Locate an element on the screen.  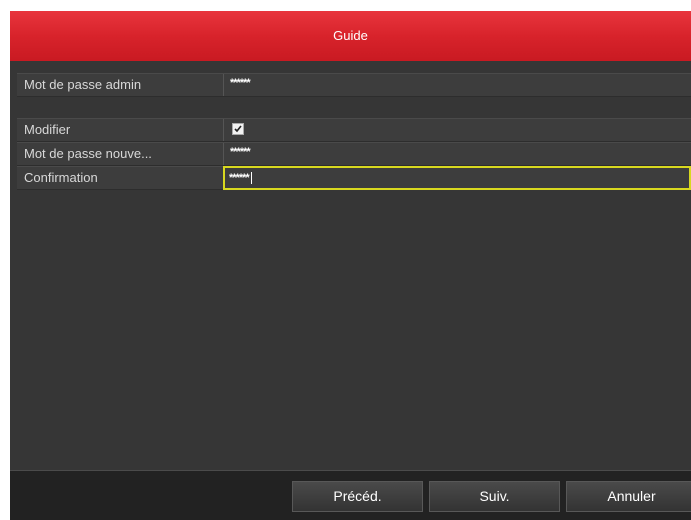
dialog-title: Guide is located at coordinates (350, 36).